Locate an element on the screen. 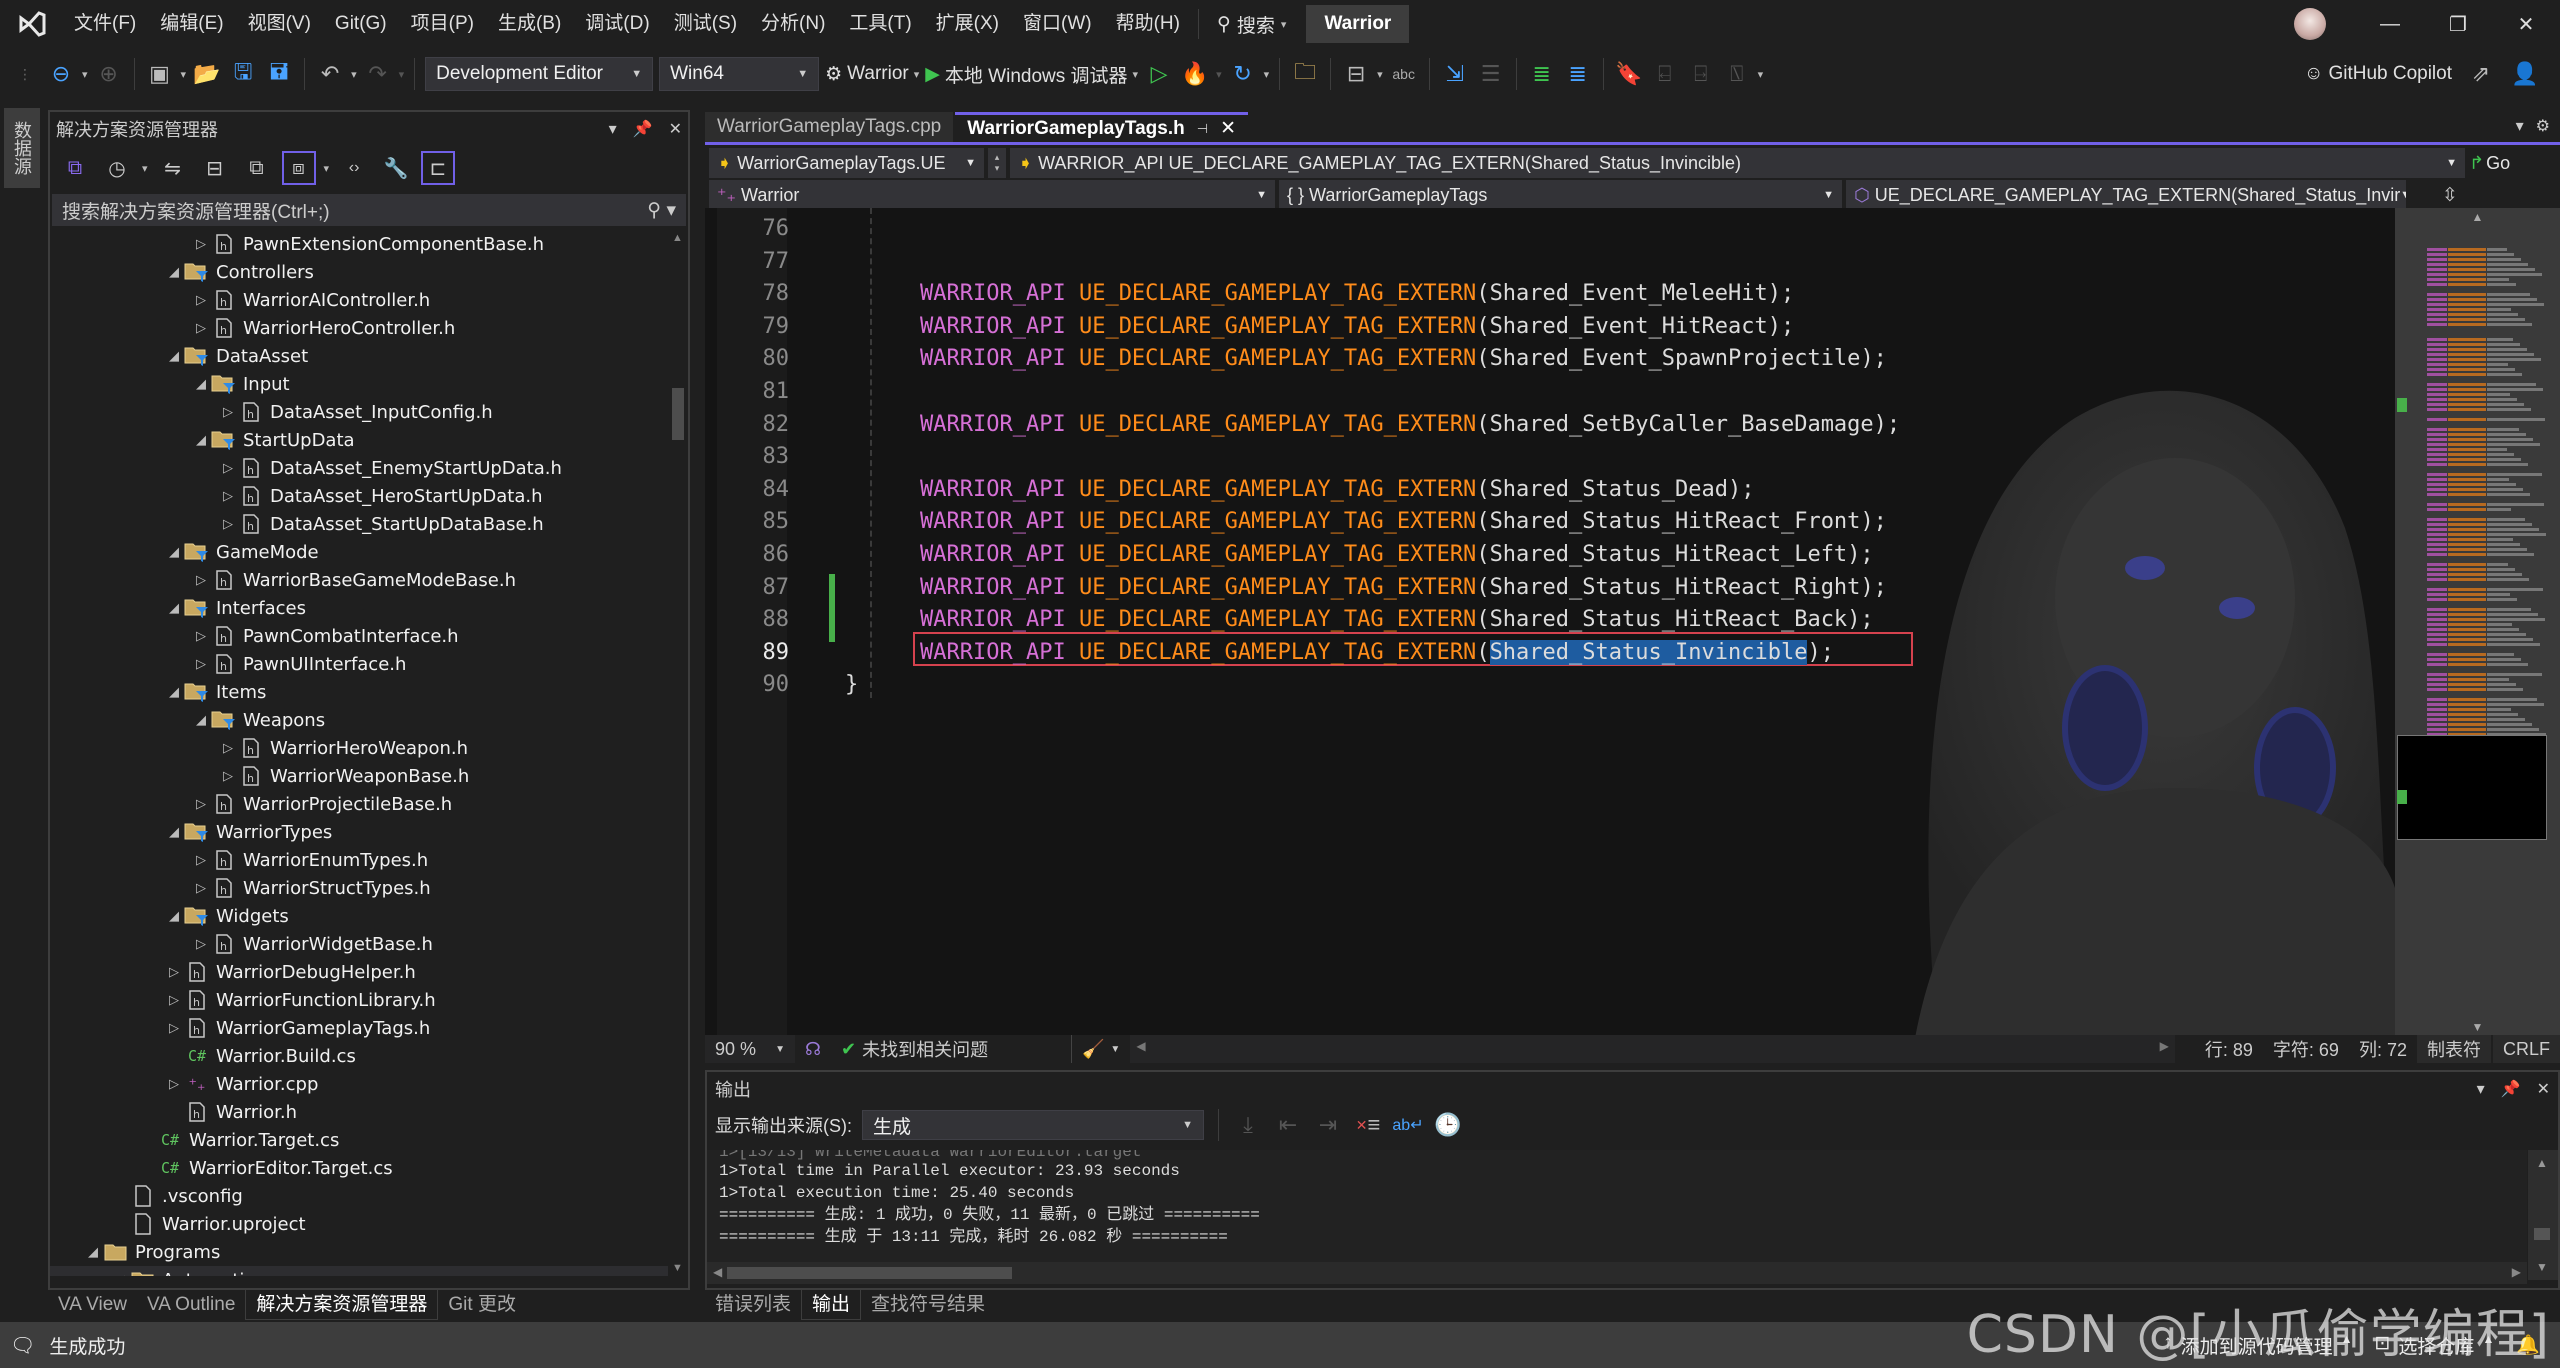 This screenshot has width=2560, height=1368. pin-tab-icon: ⊣ is located at coordinates (1202, 129).